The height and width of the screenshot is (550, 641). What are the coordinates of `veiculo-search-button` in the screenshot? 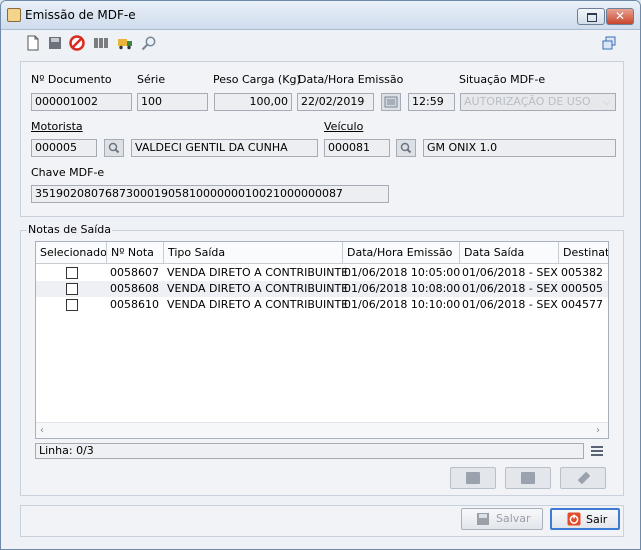 It's located at (406, 148).